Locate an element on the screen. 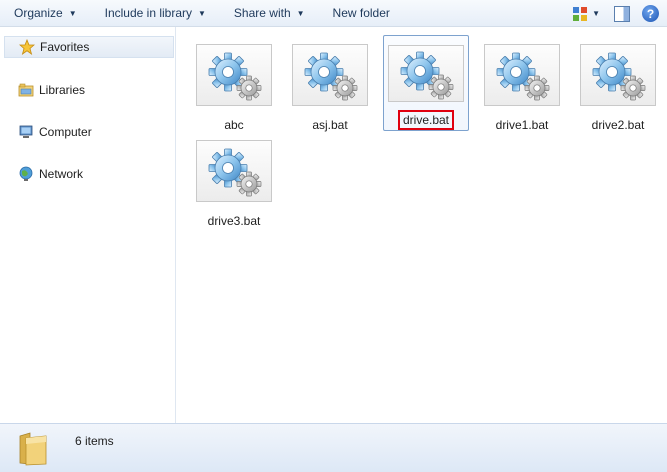  file-item-drive-bat: drive.bat is located at coordinates (426, 83).